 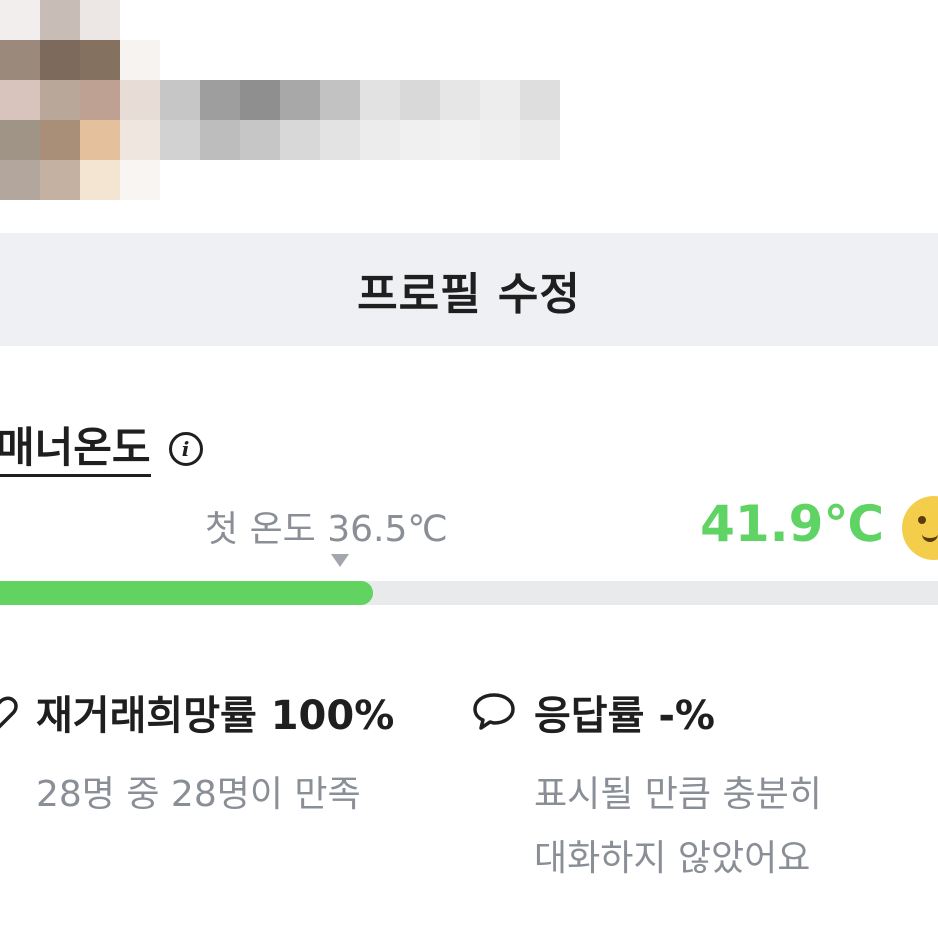 I want to click on temperature-bar-track, so click(x=469, y=593).